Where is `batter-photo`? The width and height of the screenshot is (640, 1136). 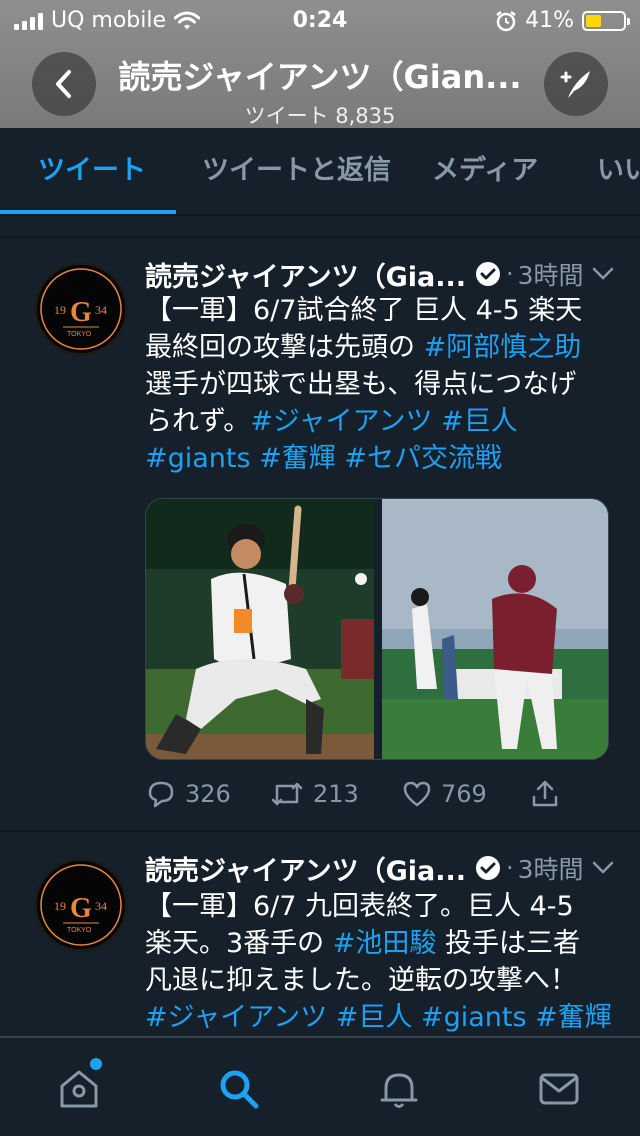
batter-photo is located at coordinates (260, 629).